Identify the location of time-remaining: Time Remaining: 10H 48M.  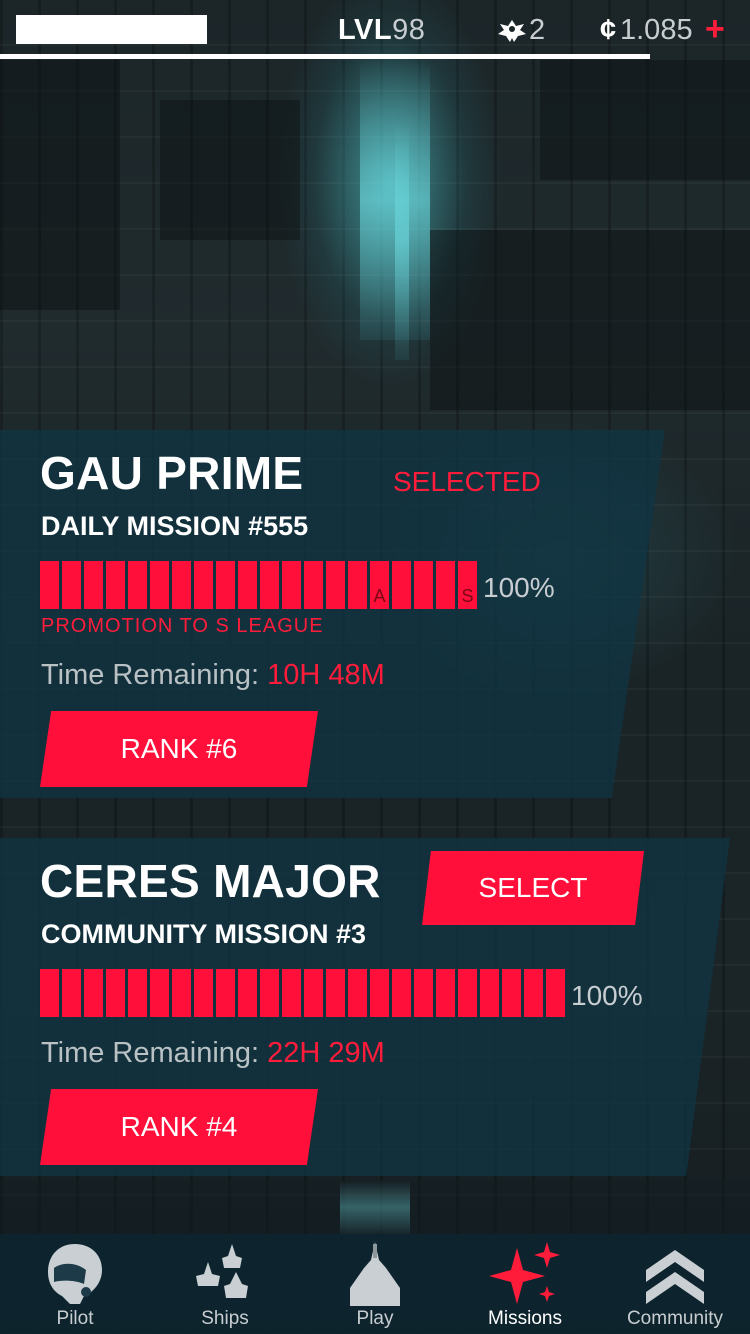
(213, 675).